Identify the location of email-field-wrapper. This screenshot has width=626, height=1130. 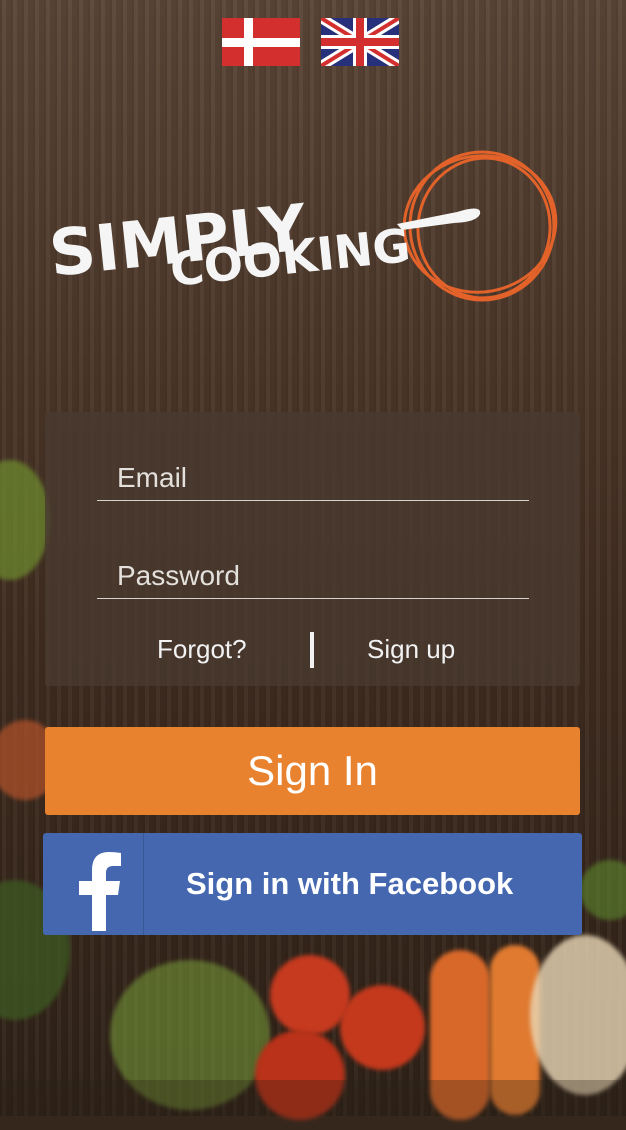
(313, 478).